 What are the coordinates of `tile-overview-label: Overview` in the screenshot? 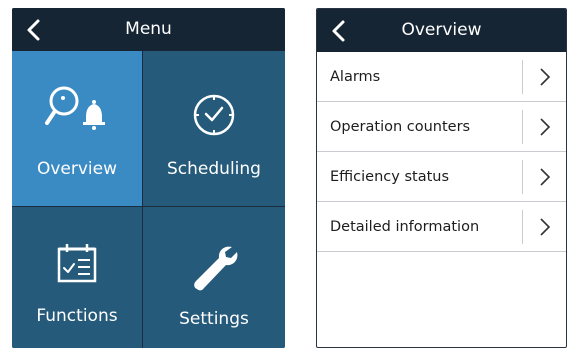 It's located at (77, 169).